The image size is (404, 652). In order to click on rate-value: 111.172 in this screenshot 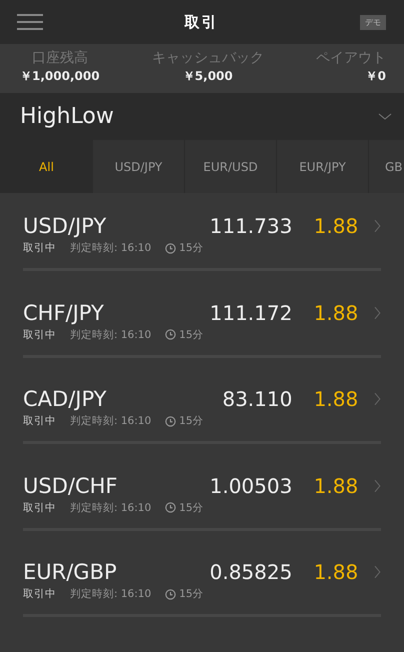, I will do `click(250, 312)`.